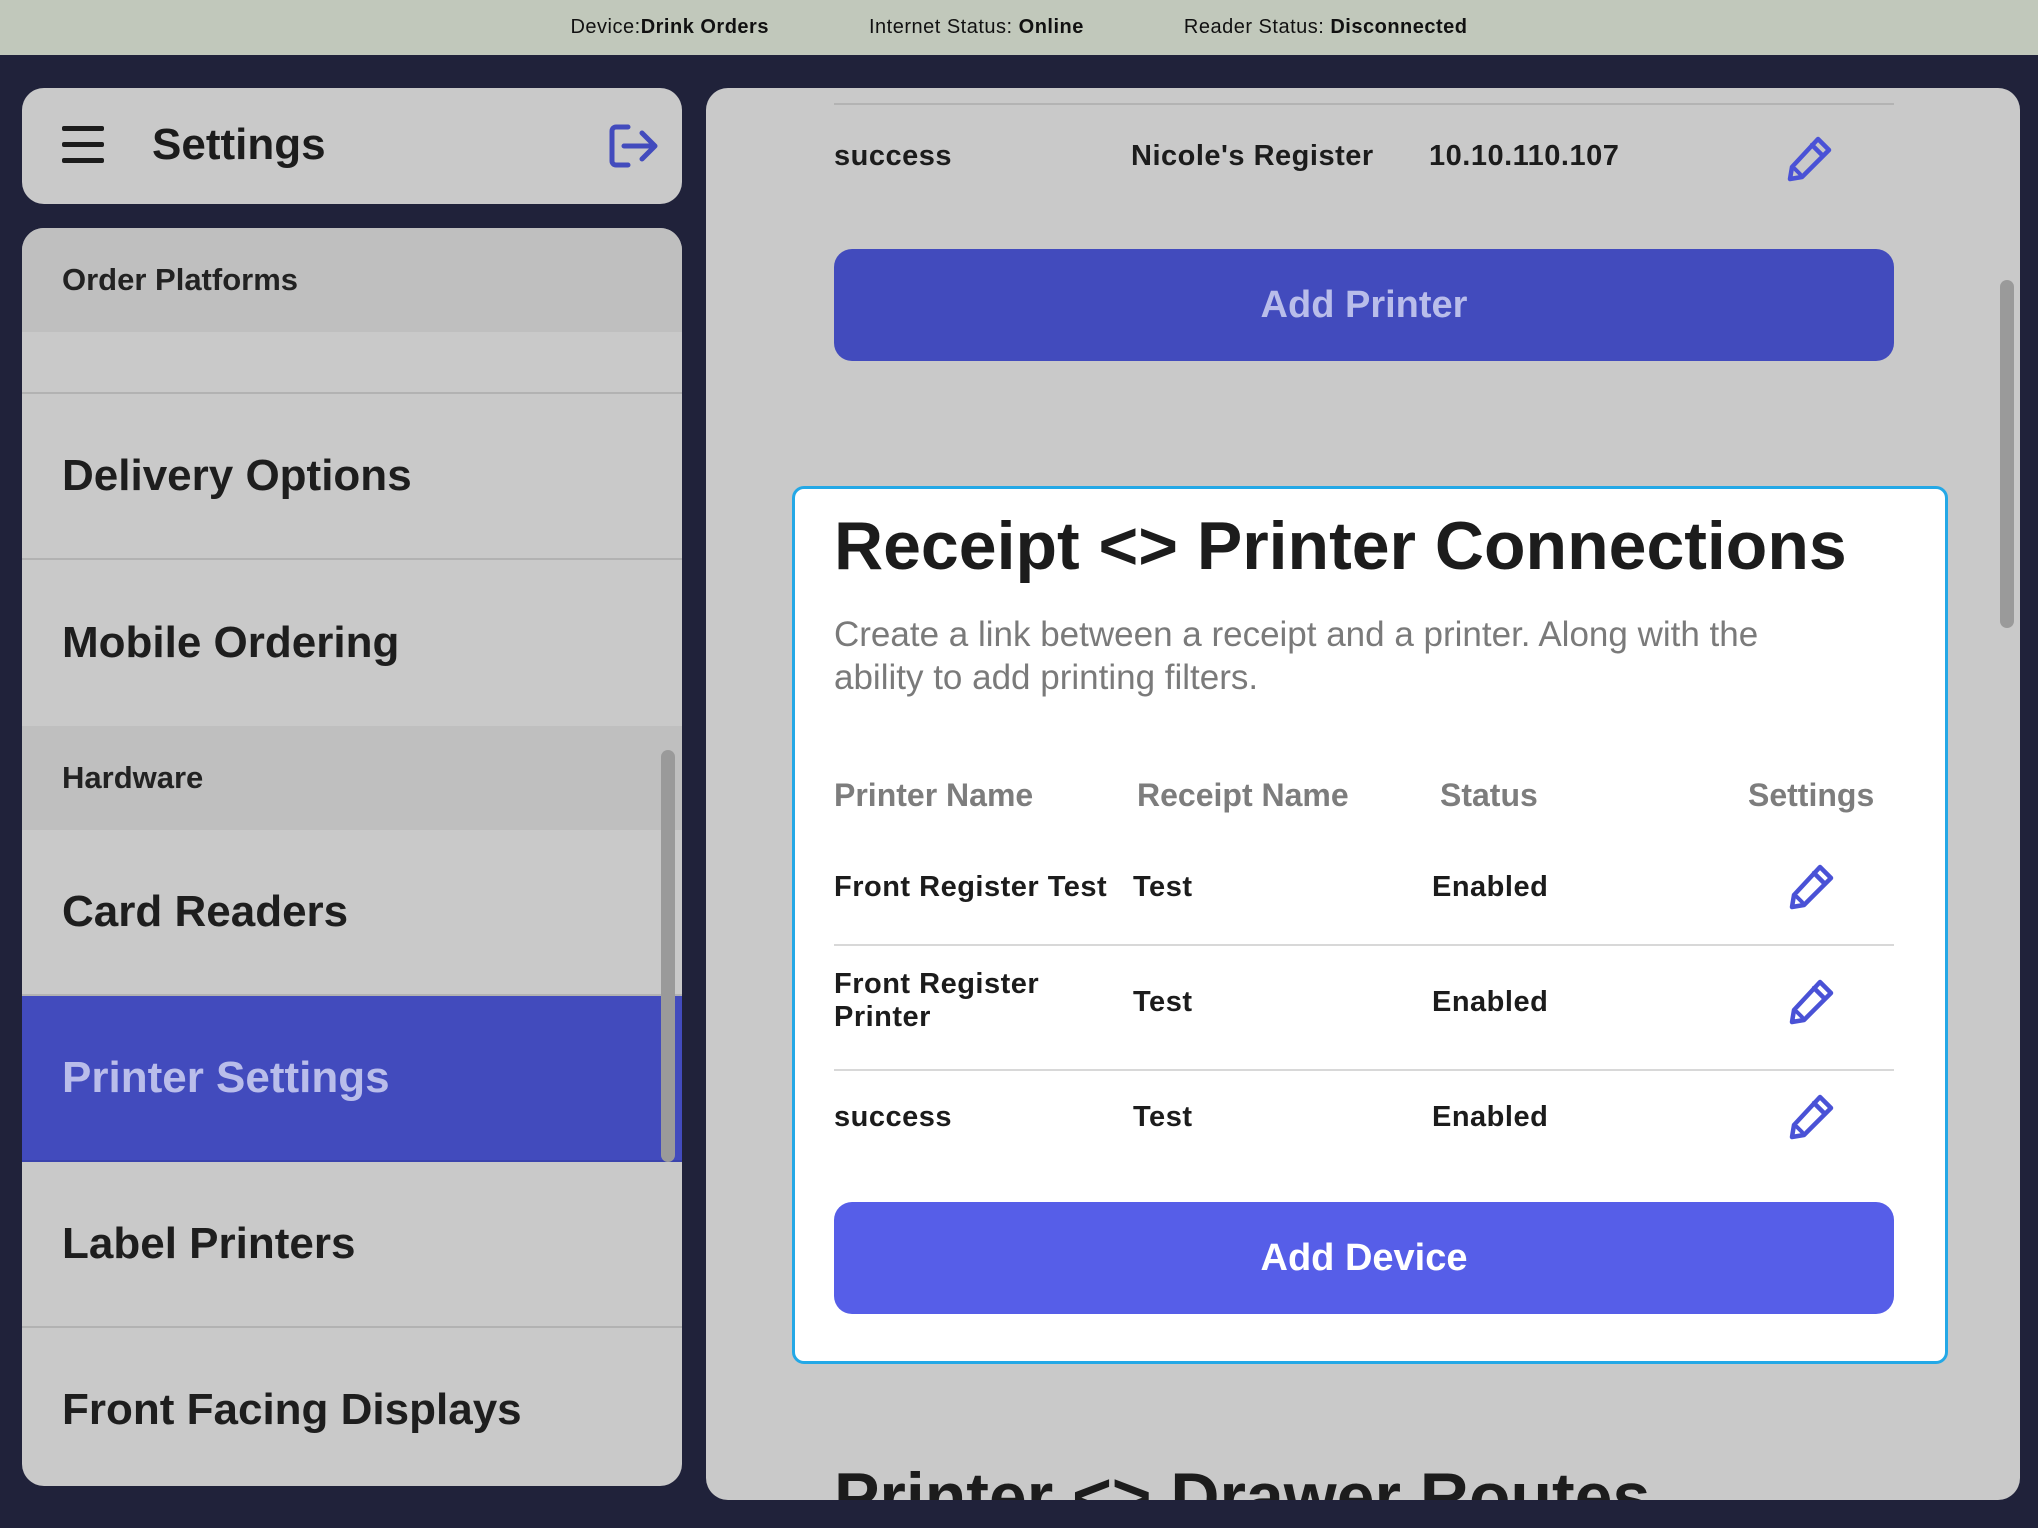 This screenshot has width=2038, height=1528. I want to click on main-scrollbar, so click(2007, 454).